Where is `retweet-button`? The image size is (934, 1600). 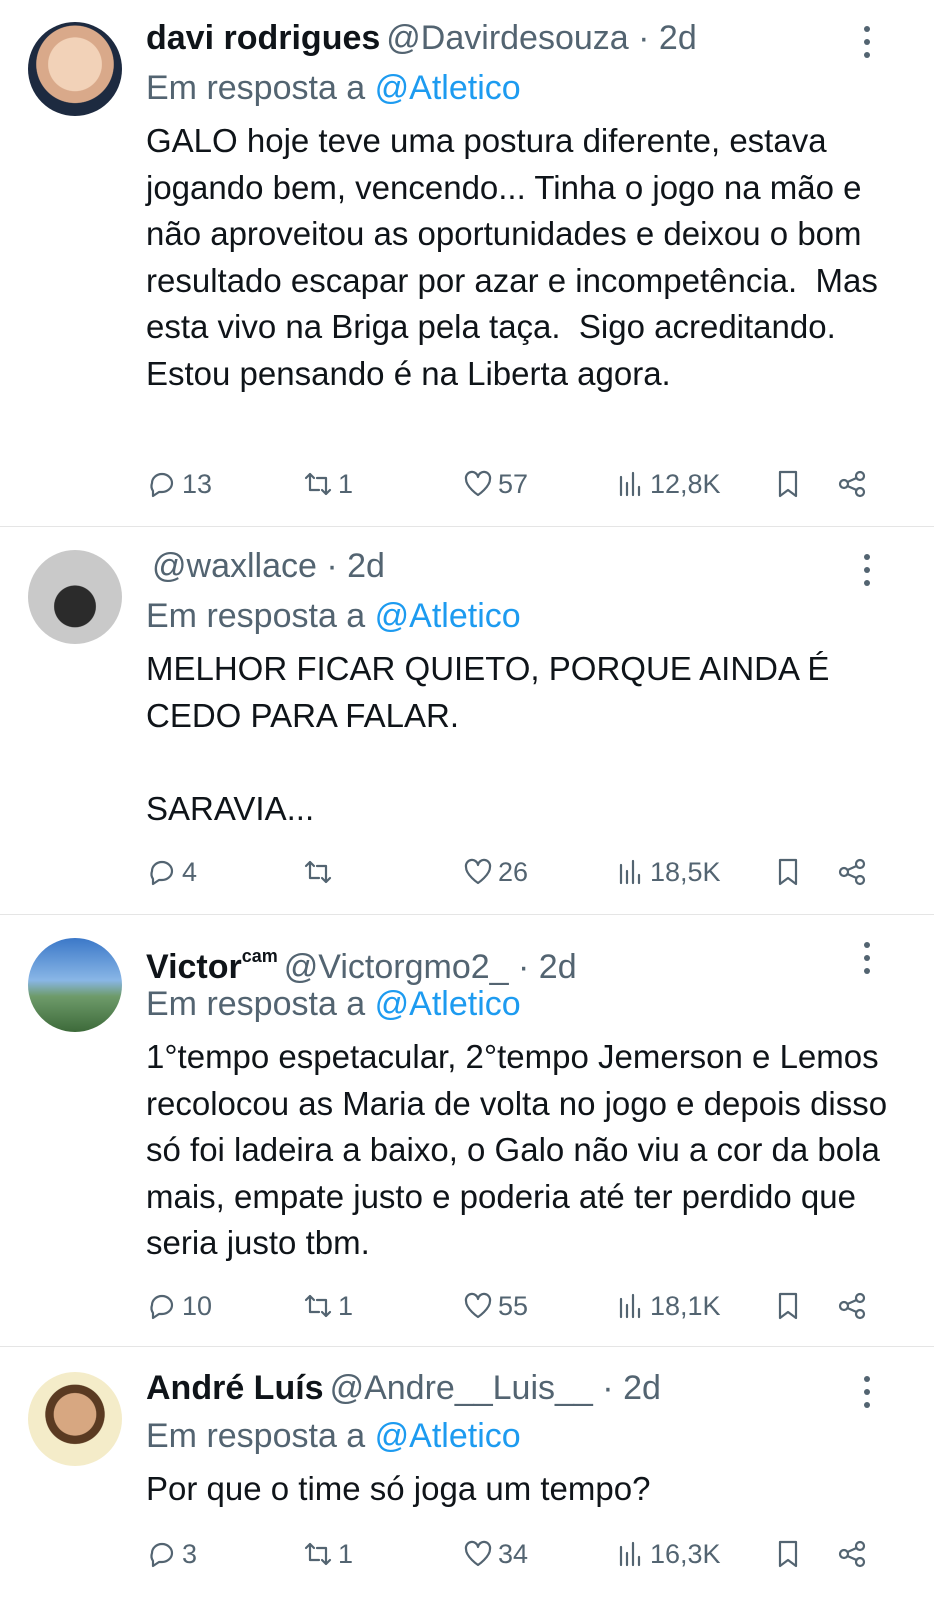
retweet-button is located at coordinates (320, 872).